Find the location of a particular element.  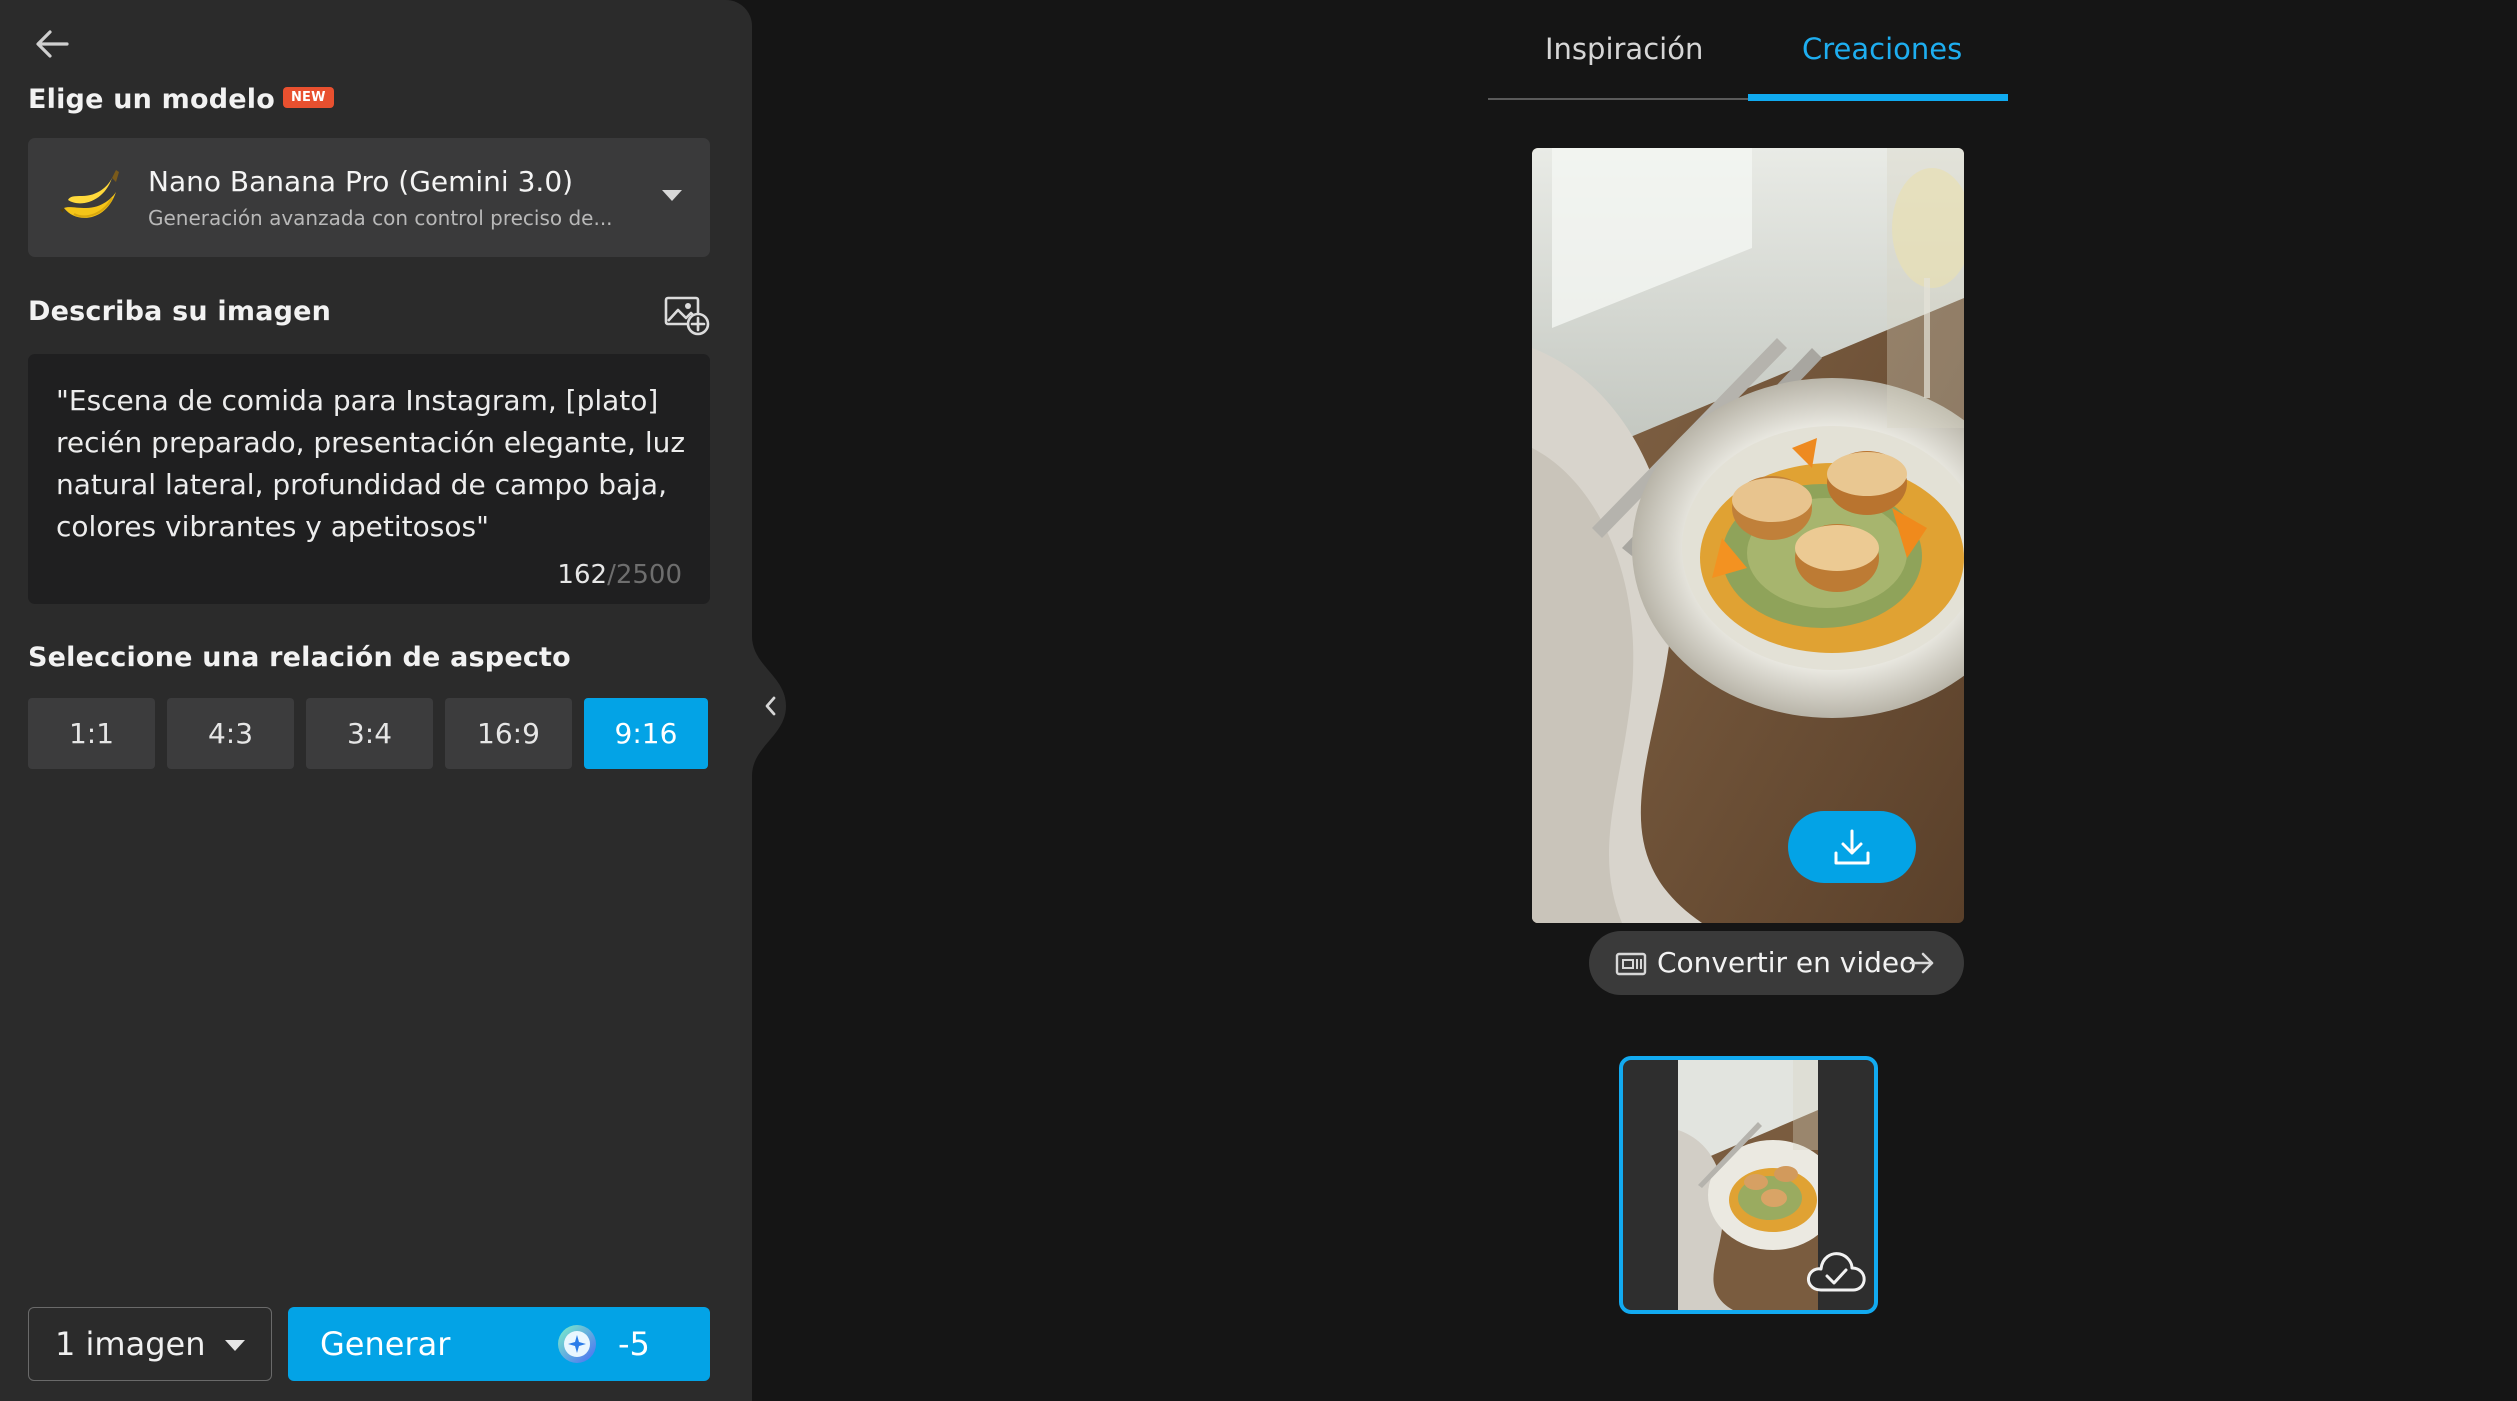

aspect-ratio-group: 1:1 4:3 3:4 16:9 9:16 is located at coordinates (368, 733).